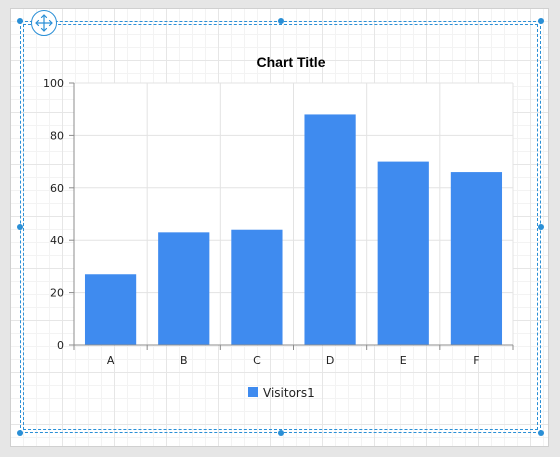 The width and height of the screenshot is (560, 457). Describe the element at coordinates (57, 135) in the screenshot. I see `y-tick-label: 80` at that location.